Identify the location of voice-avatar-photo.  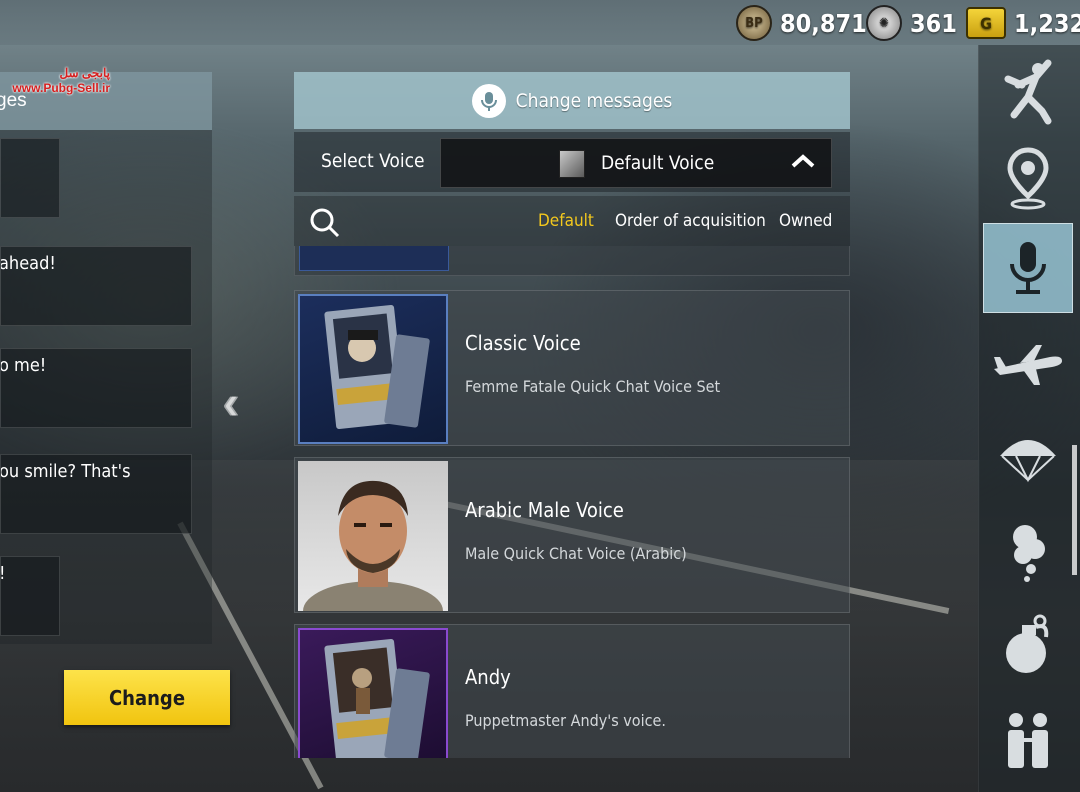
(373, 536).